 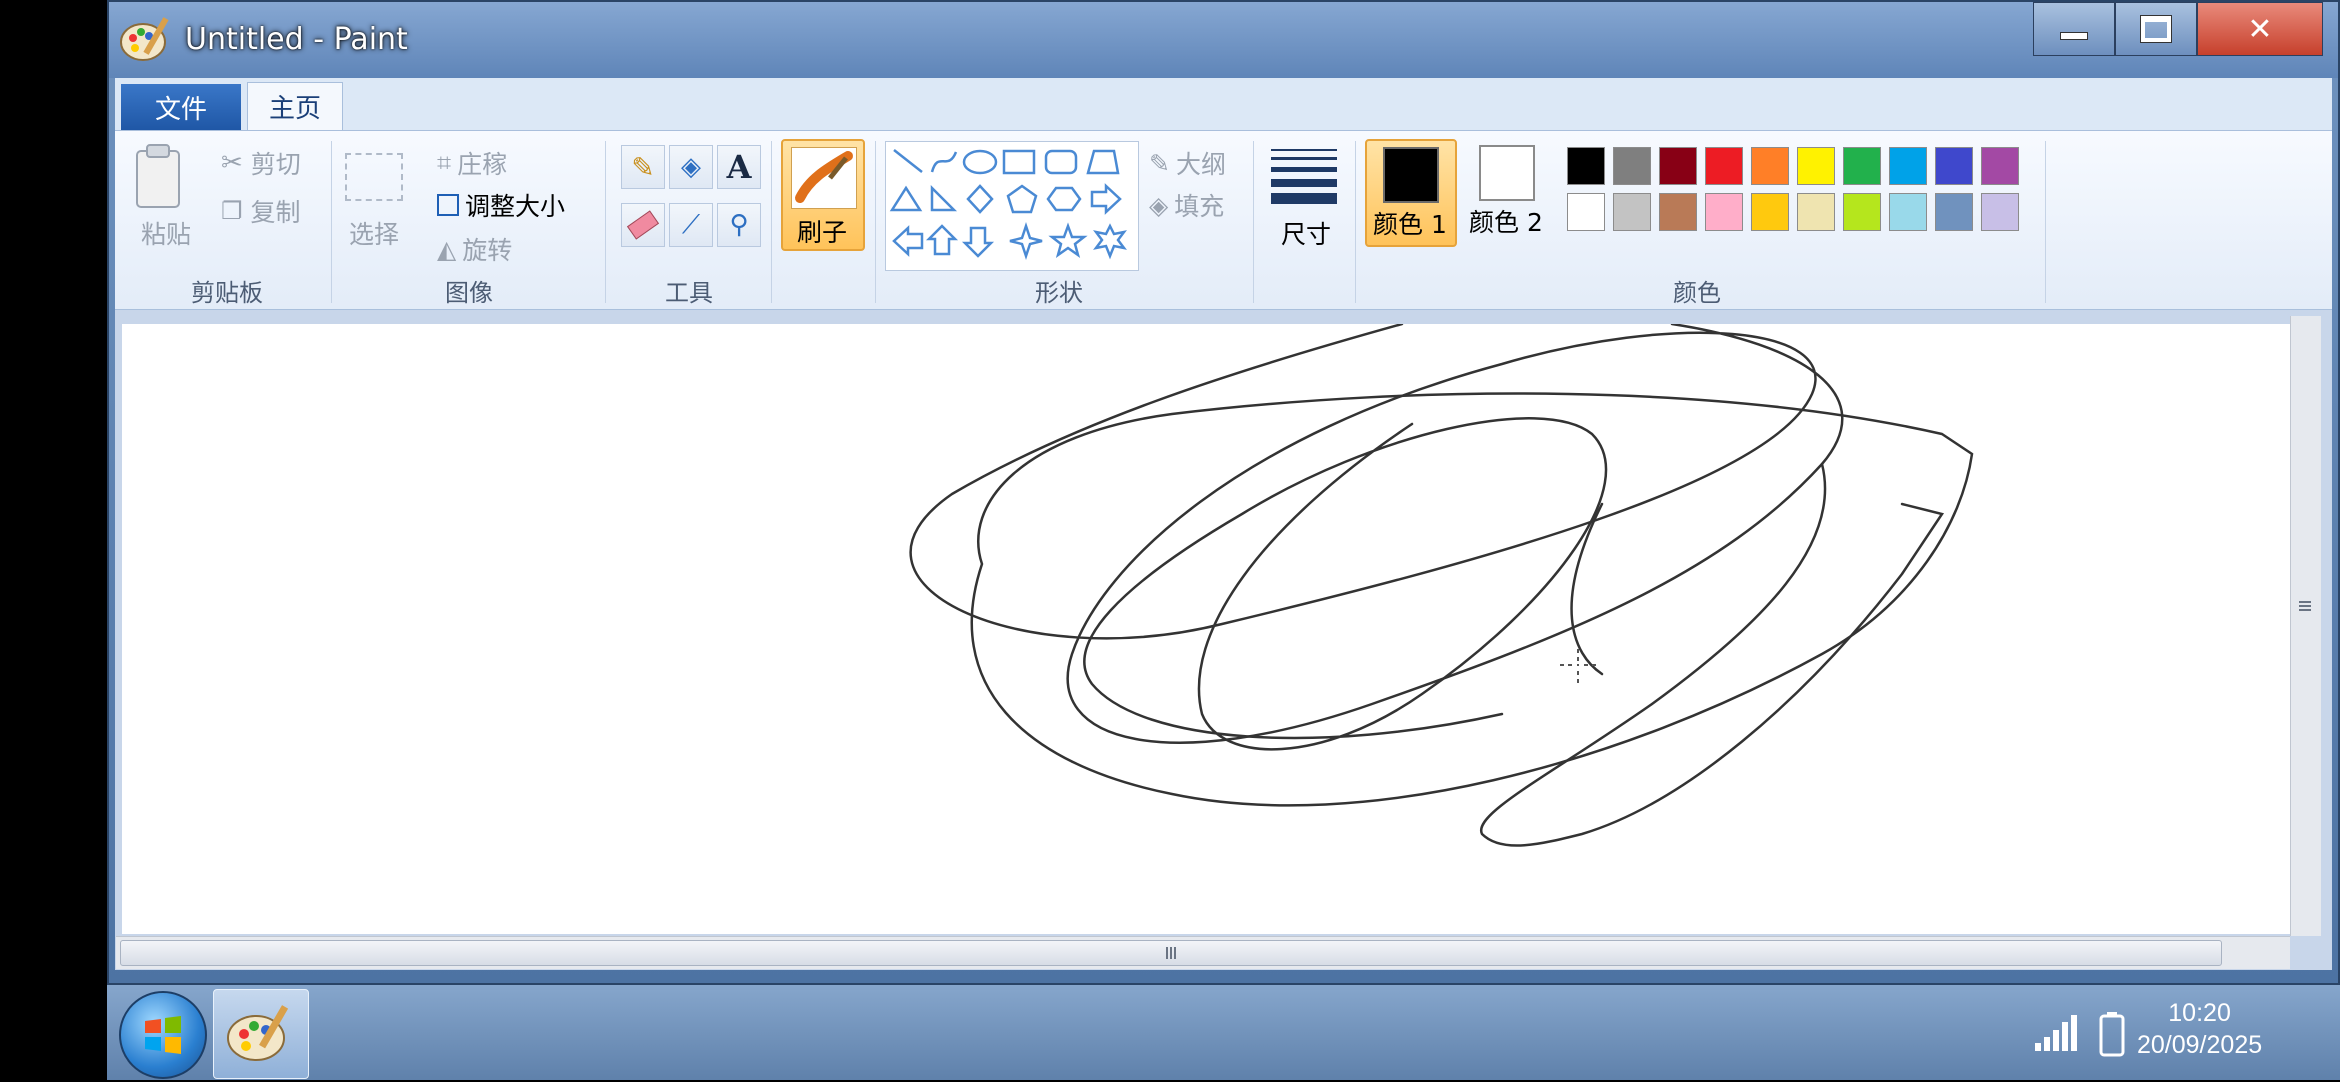 I want to click on maximize-icon, so click(x=2156, y=29).